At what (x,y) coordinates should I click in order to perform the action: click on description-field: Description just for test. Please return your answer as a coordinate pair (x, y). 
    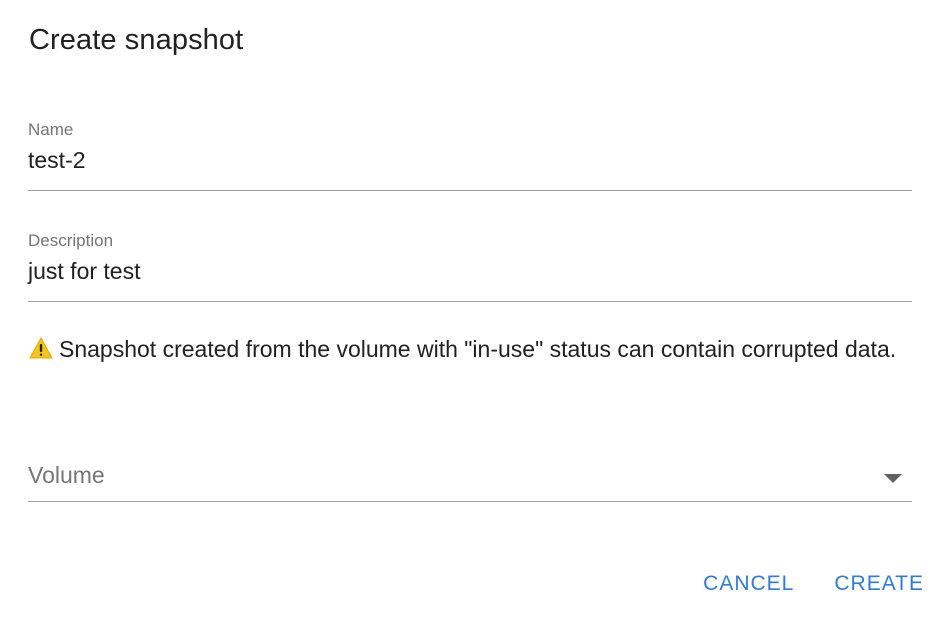
    Looking at the image, I should click on (470, 266).